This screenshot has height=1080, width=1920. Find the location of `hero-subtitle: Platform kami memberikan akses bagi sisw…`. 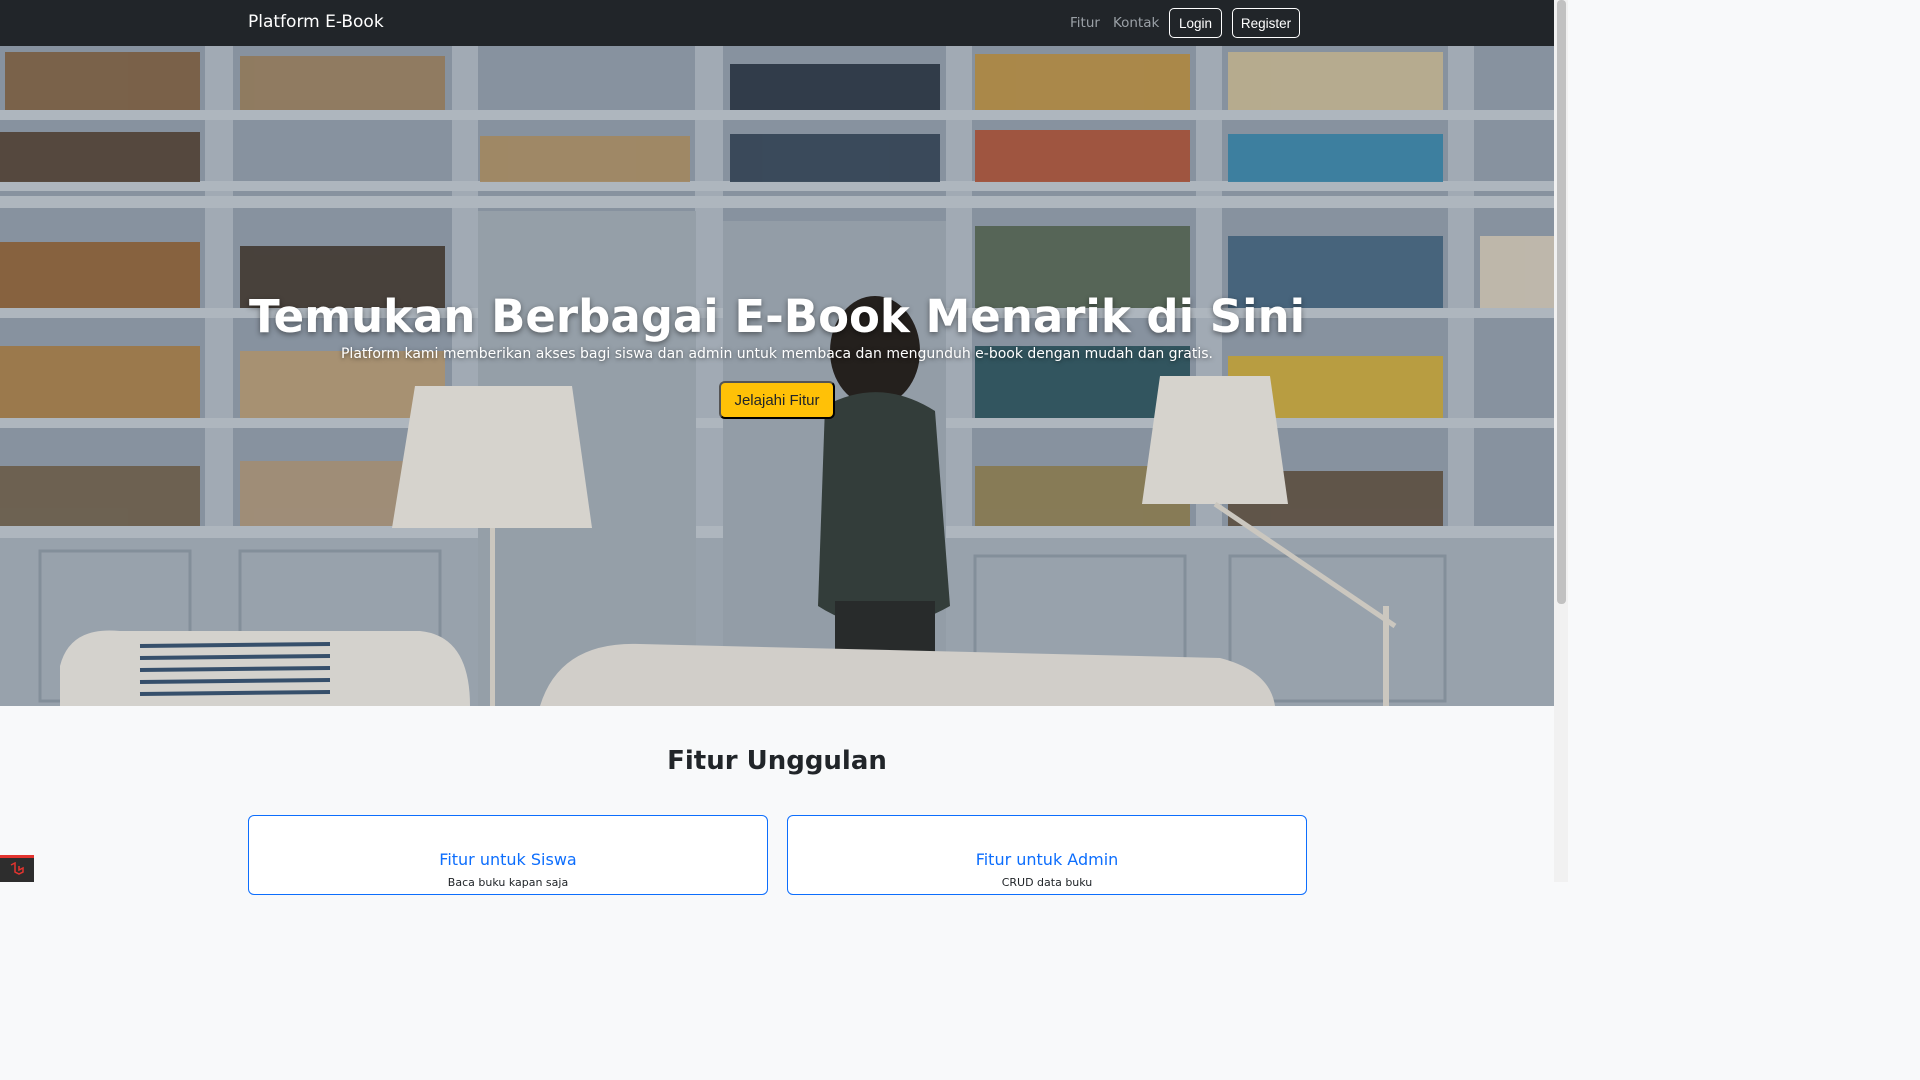

hero-subtitle: Platform kami memberikan akses bagi sisw… is located at coordinates (776, 354).